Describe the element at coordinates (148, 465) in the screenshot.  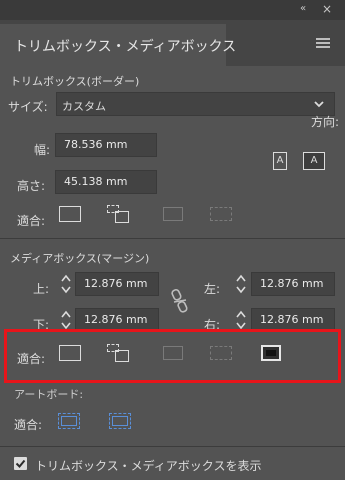
I see `show-boxes-label: トリムボックス・メディアボックスを表示` at that location.